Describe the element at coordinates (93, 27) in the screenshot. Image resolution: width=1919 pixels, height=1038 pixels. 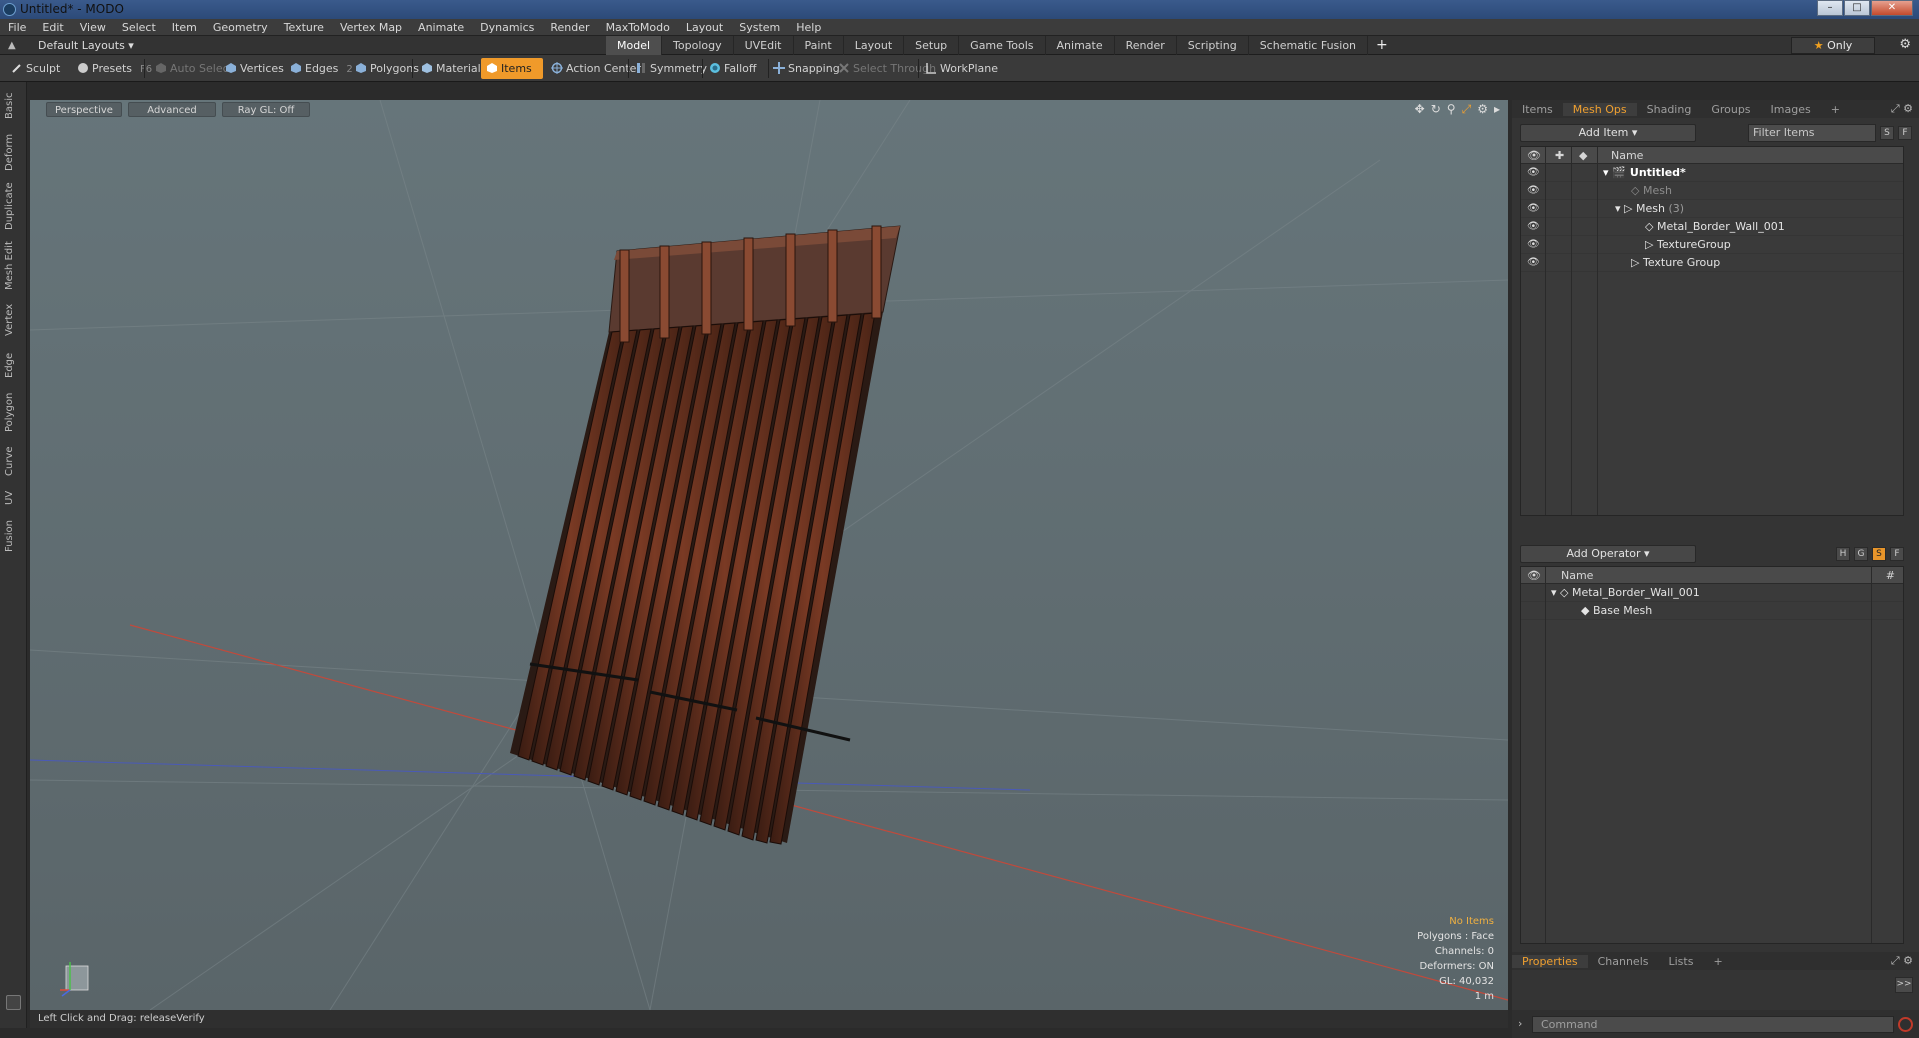
I see `menu-view: View` at that location.